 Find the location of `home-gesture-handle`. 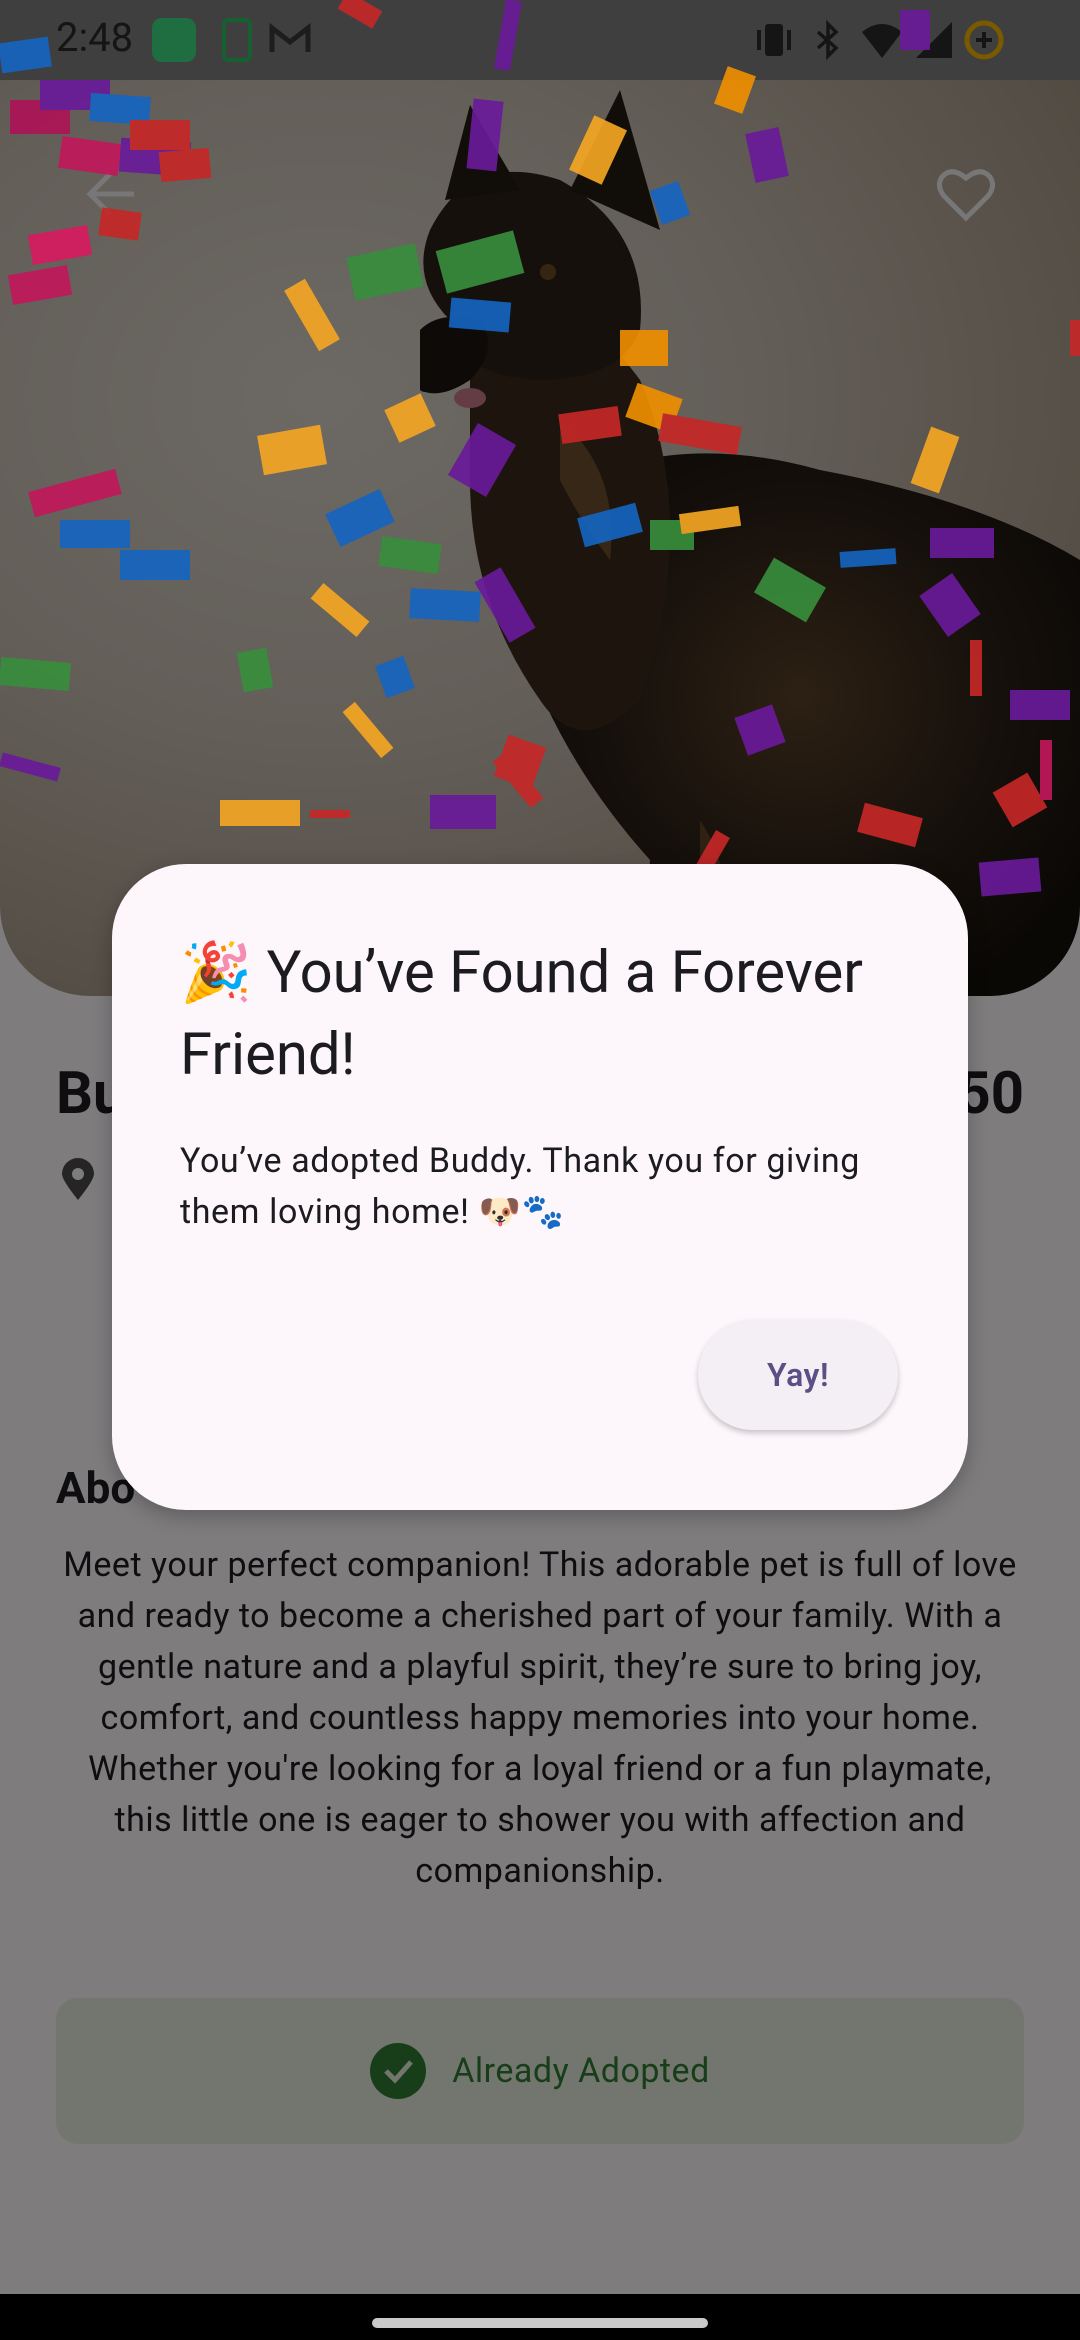

home-gesture-handle is located at coordinates (540, 2323).